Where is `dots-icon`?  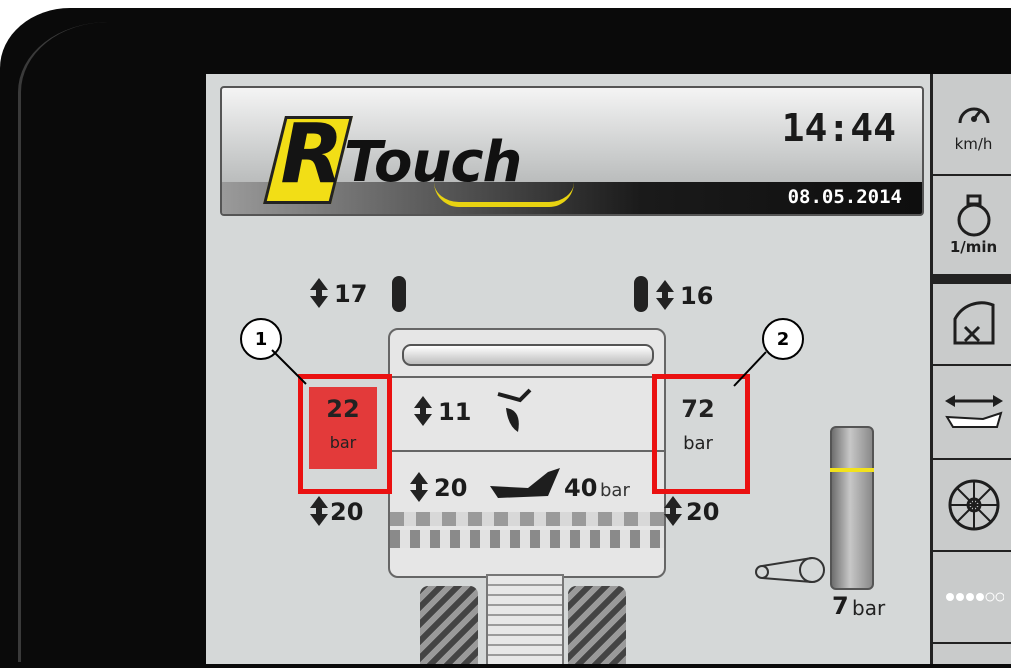 dots-icon is located at coordinates (974, 597).